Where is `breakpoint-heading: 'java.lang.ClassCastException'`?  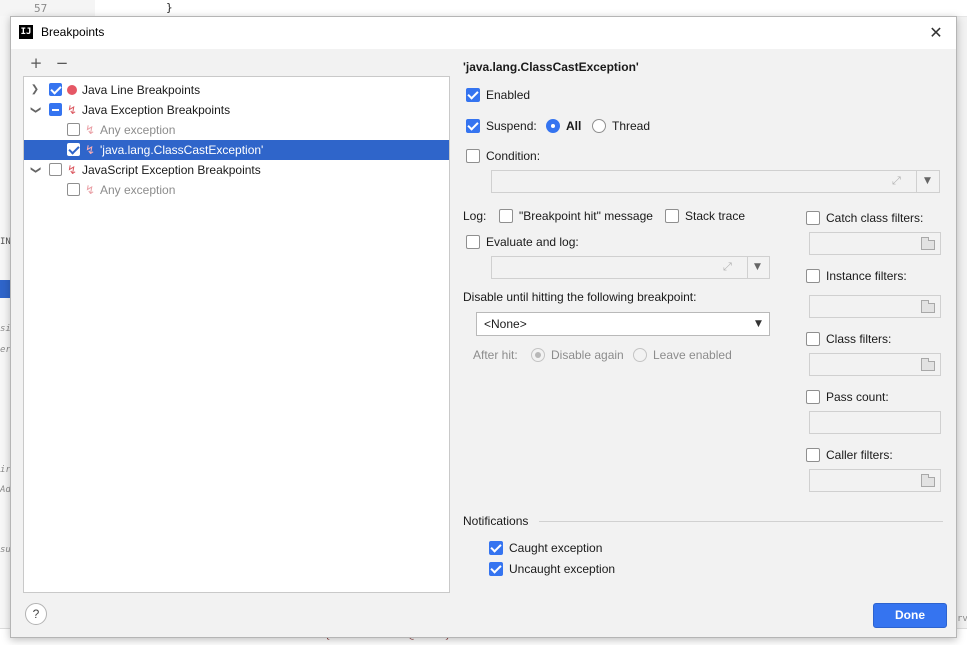
breakpoint-heading: 'java.lang.ClassCastException' is located at coordinates (551, 67).